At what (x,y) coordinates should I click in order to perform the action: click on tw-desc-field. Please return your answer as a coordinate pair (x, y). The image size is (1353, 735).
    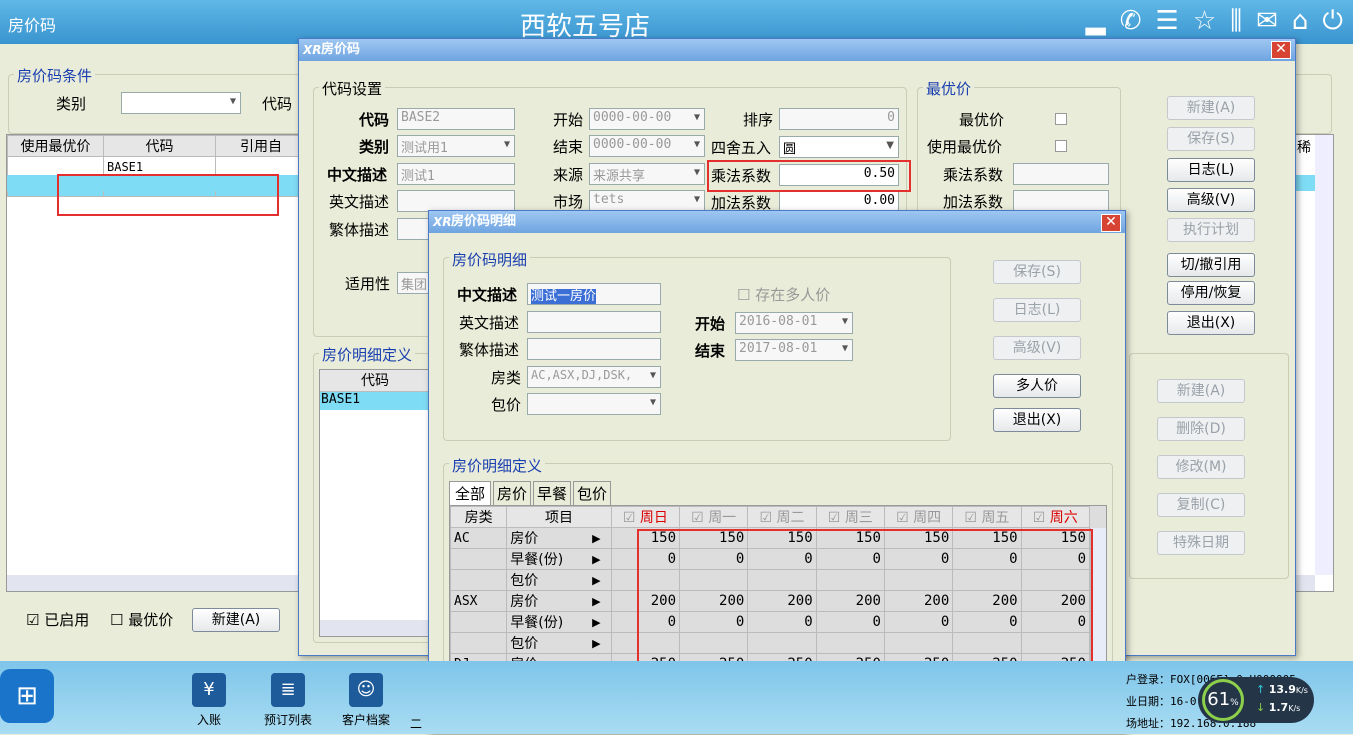
    Looking at the image, I should click on (594, 349).